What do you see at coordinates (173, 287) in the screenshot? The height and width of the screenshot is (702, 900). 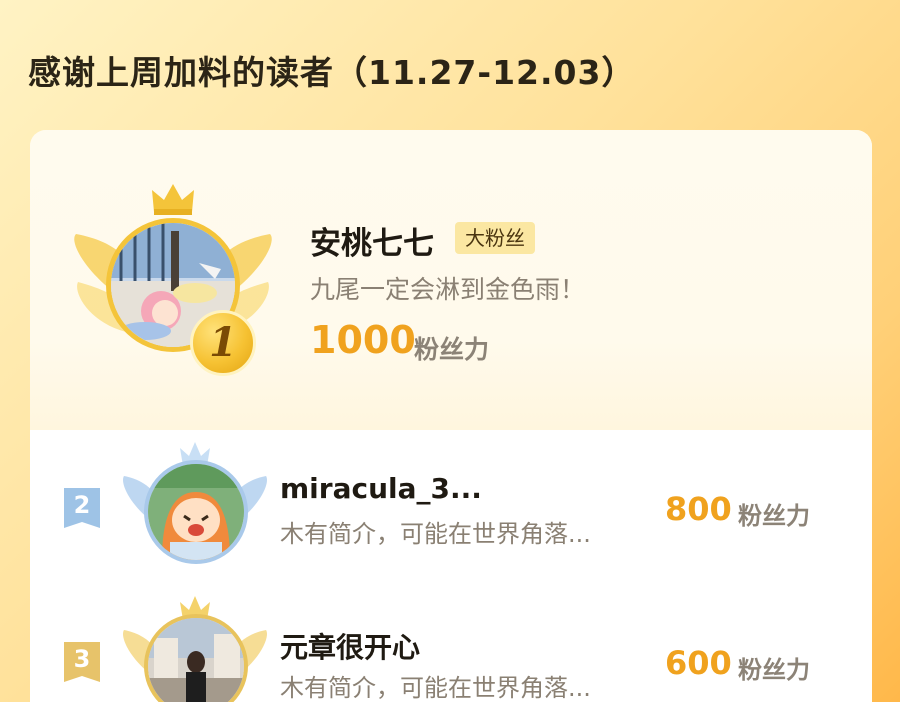 I see `top-fan-avatar-frame: 1` at bounding box center [173, 287].